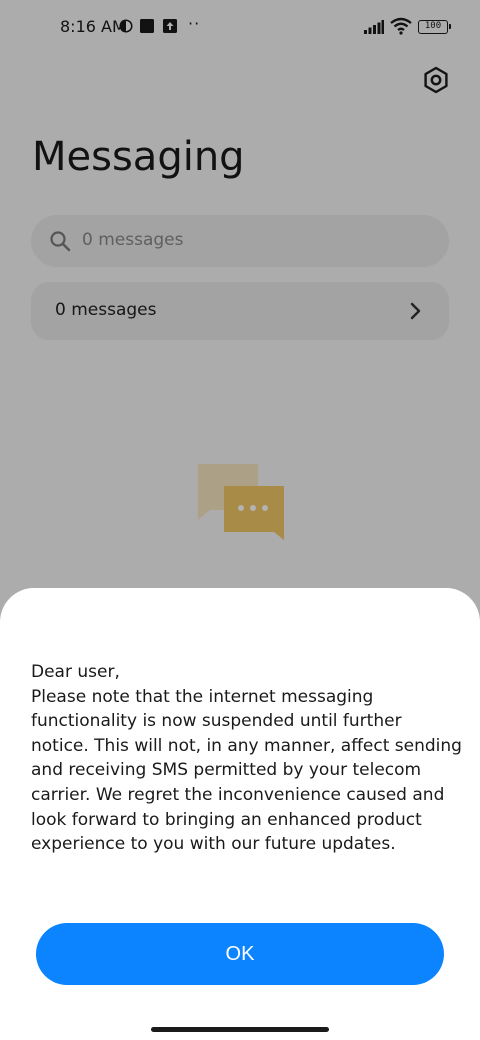 The image size is (480, 1040). I want to click on home-indicator, so click(240, 1029).